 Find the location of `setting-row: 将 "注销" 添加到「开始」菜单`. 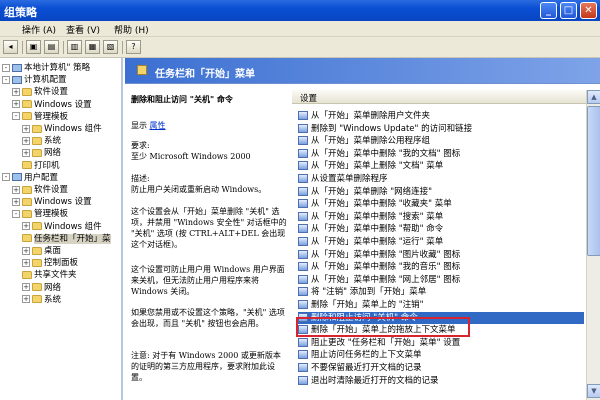

setting-row: 将 "注销" 添加到「开始」菜单 is located at coordinates (441, 292).